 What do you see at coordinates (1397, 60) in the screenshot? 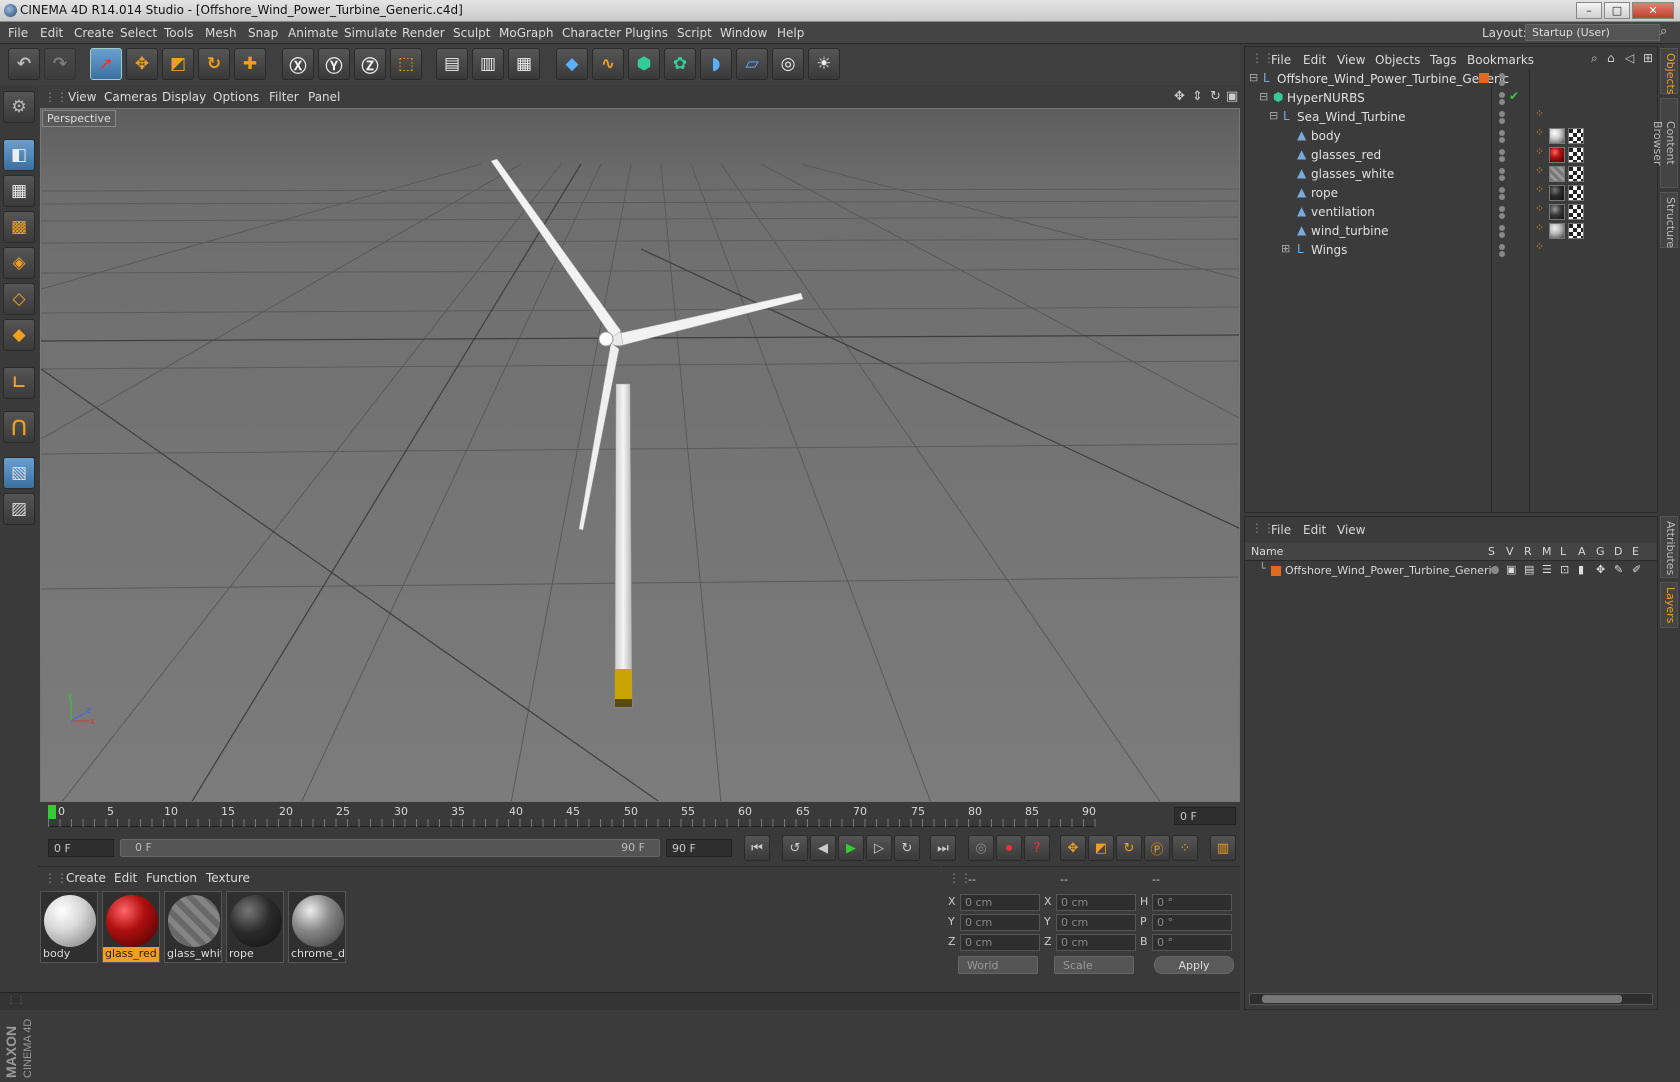
I see `object-menu-objects: Objects` at bounding box center [1397, 60].